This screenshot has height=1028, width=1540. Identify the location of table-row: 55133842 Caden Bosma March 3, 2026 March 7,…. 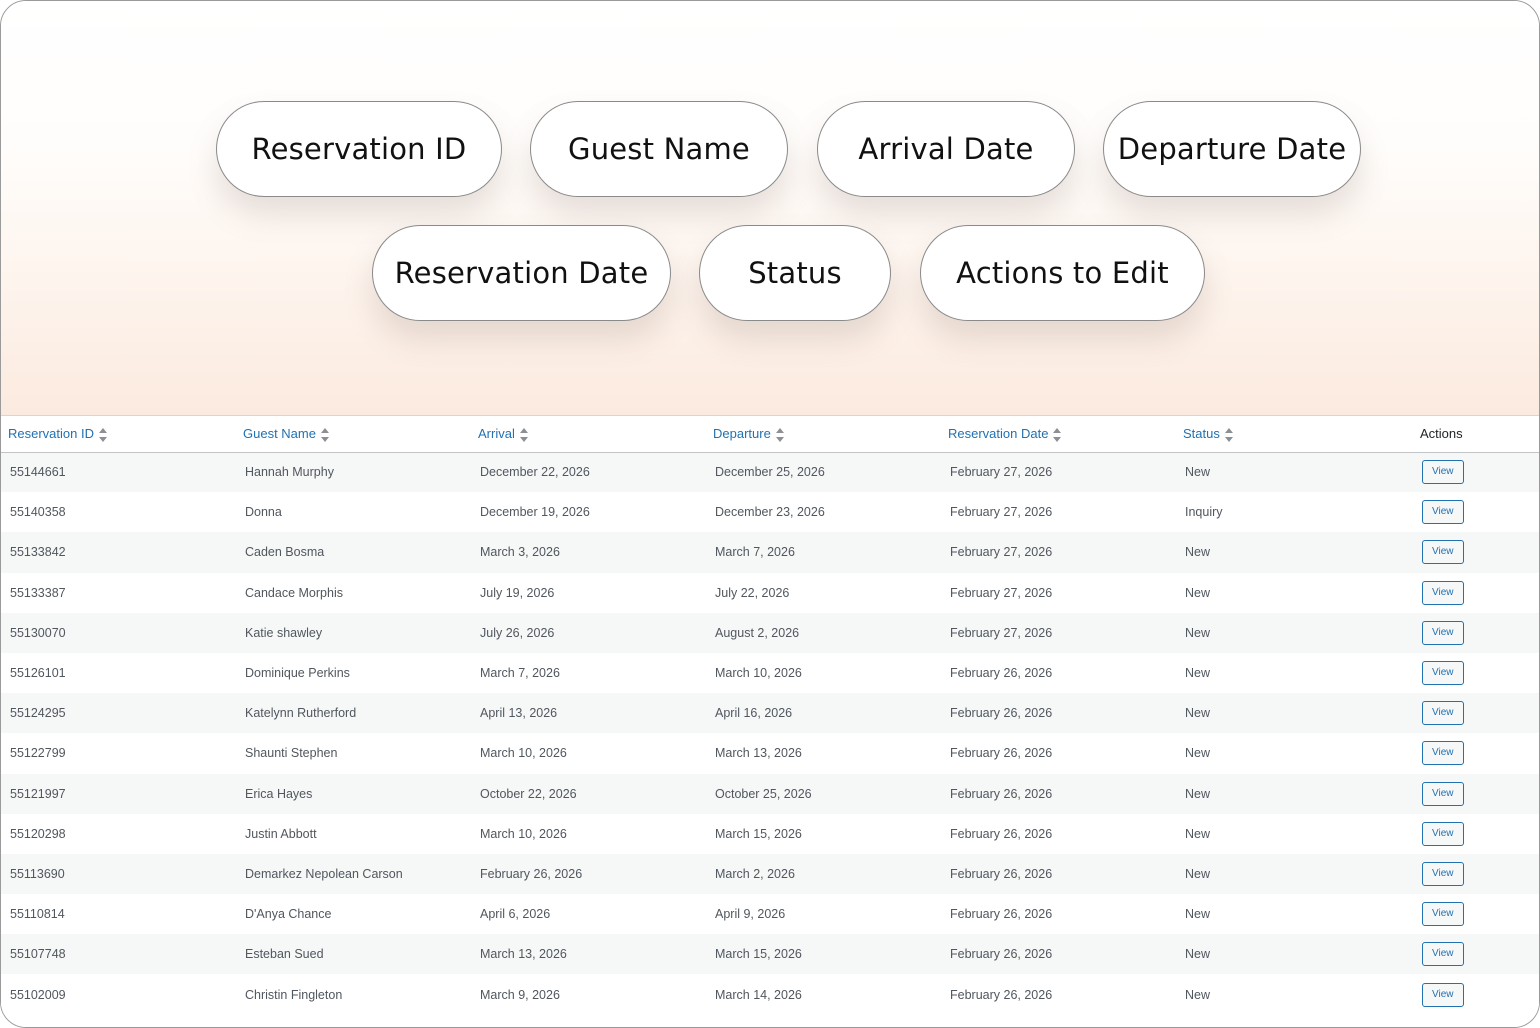
(770, 552).